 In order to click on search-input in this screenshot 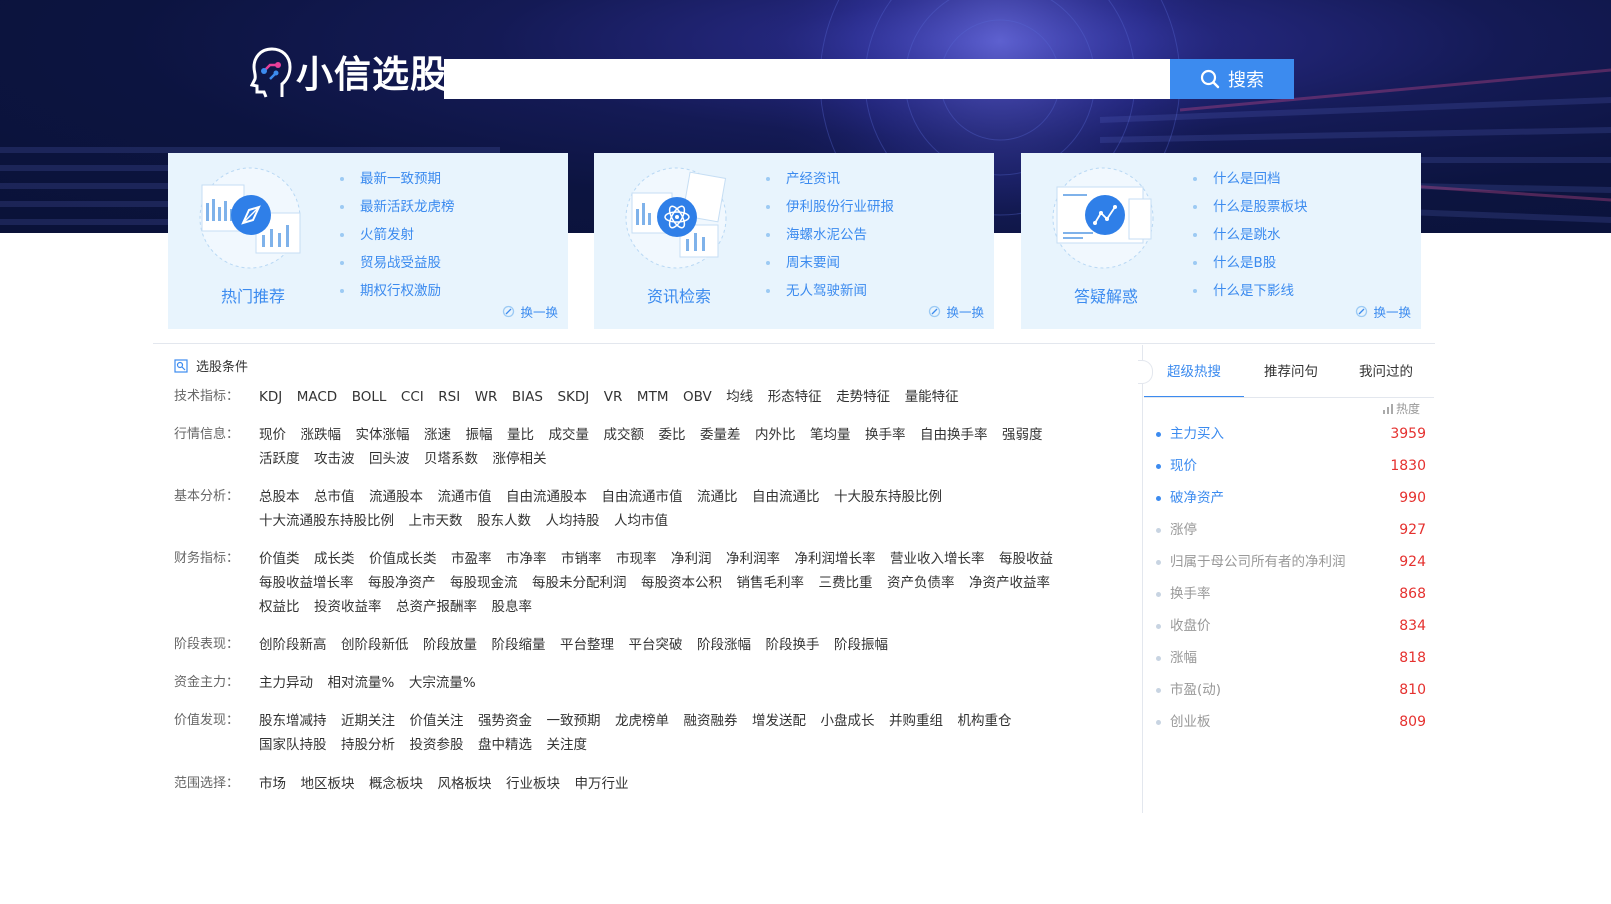, I will do `click(807, 79)`.